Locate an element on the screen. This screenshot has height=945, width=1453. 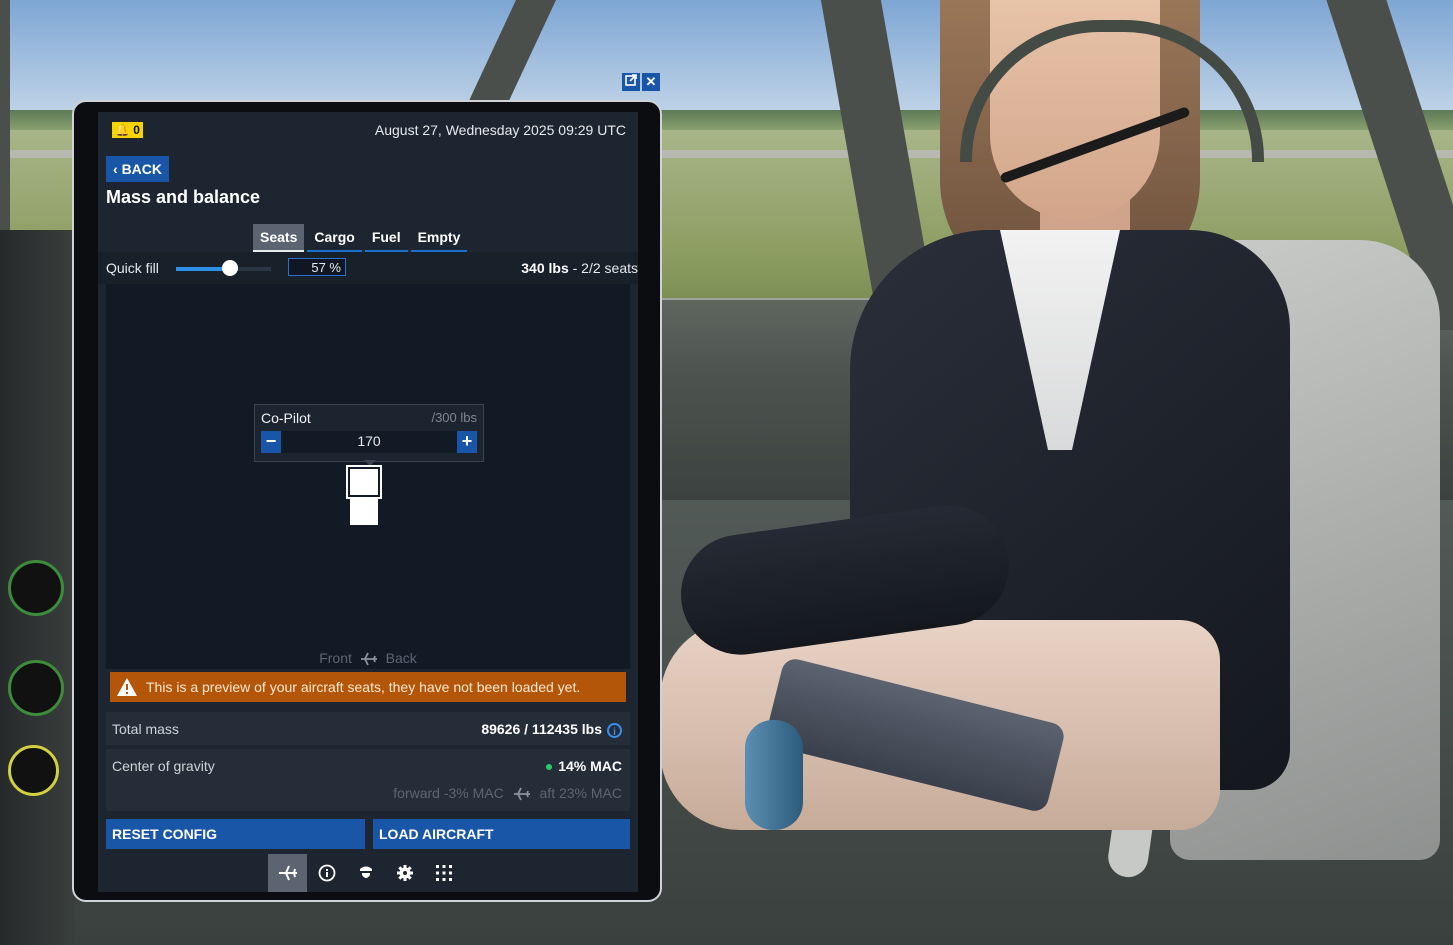
nav-info is located at coordinates (326, 873).